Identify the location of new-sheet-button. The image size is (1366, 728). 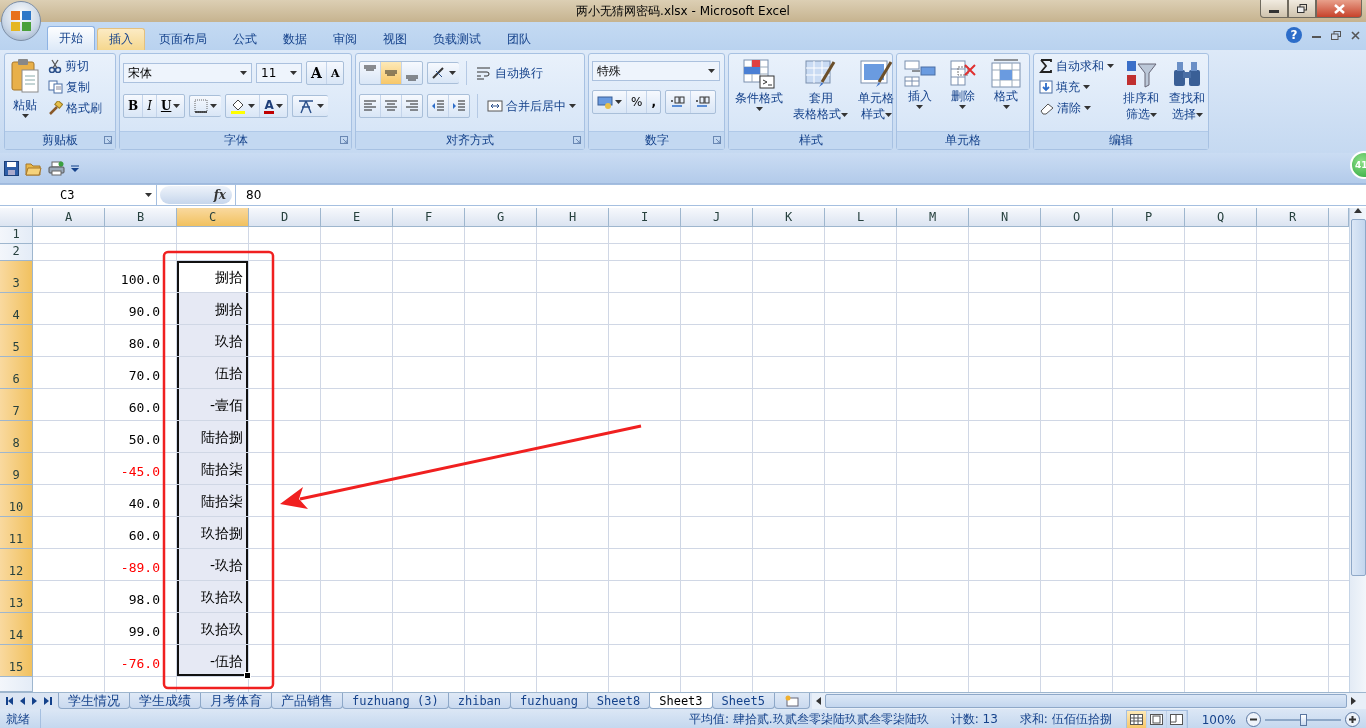
(791, 701).